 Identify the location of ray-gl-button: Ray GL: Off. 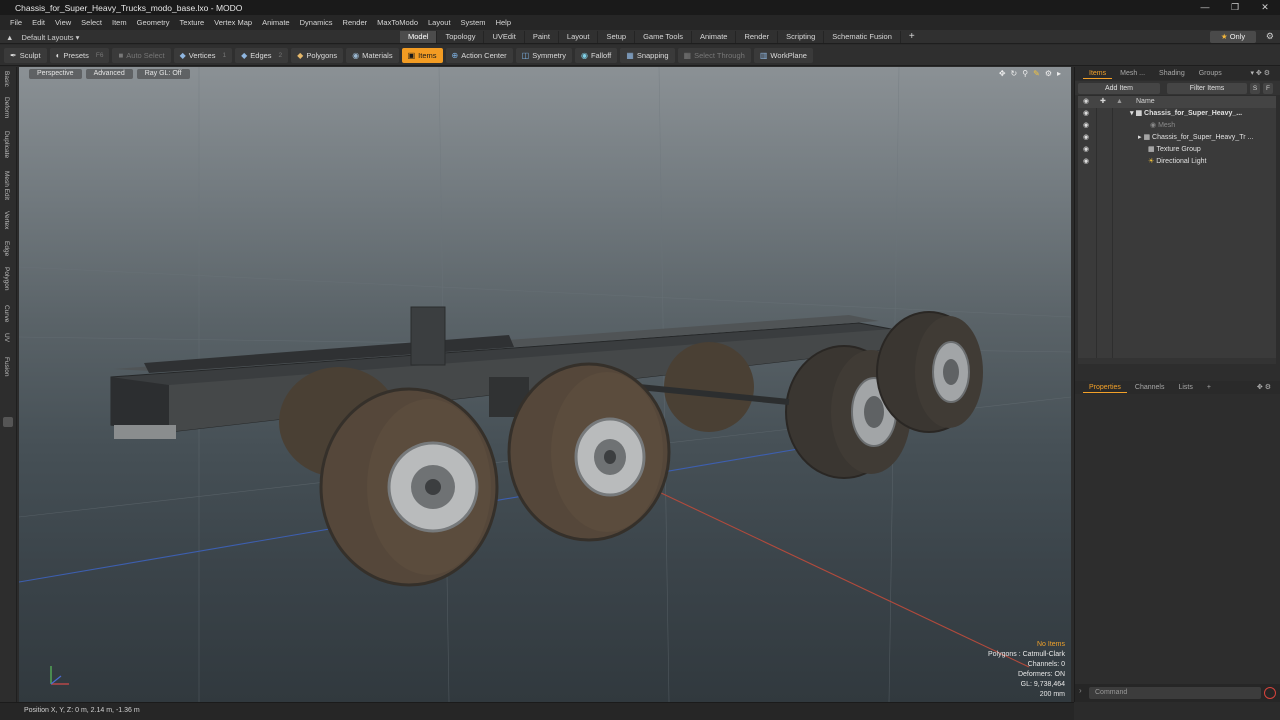
(163, 74).